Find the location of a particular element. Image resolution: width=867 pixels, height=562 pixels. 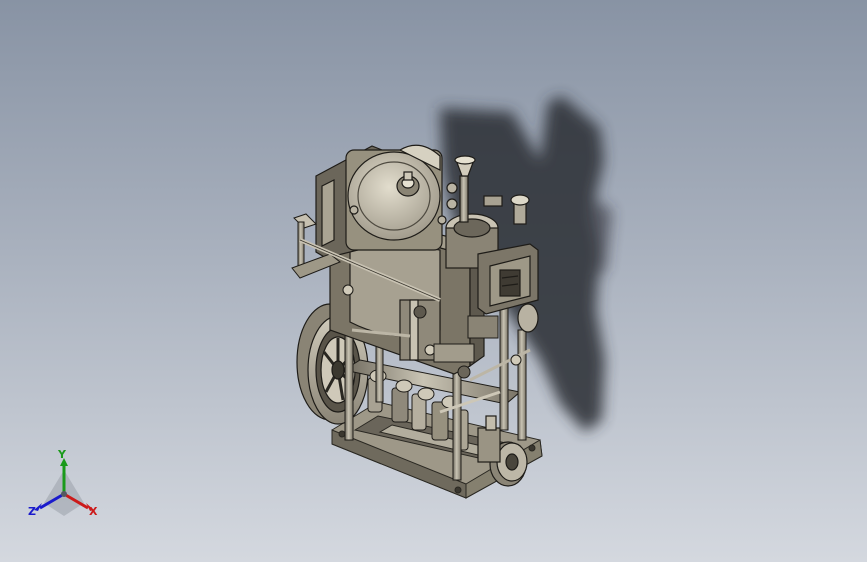

y-axis-label: Y is located at coordinates (62, 454).